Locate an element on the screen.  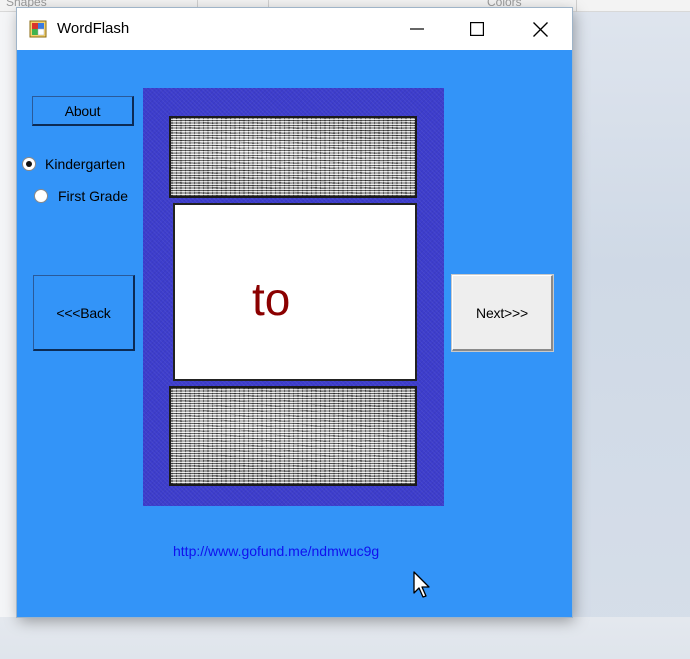
radio-unselected-indicator is located at coordinates (41, 196).